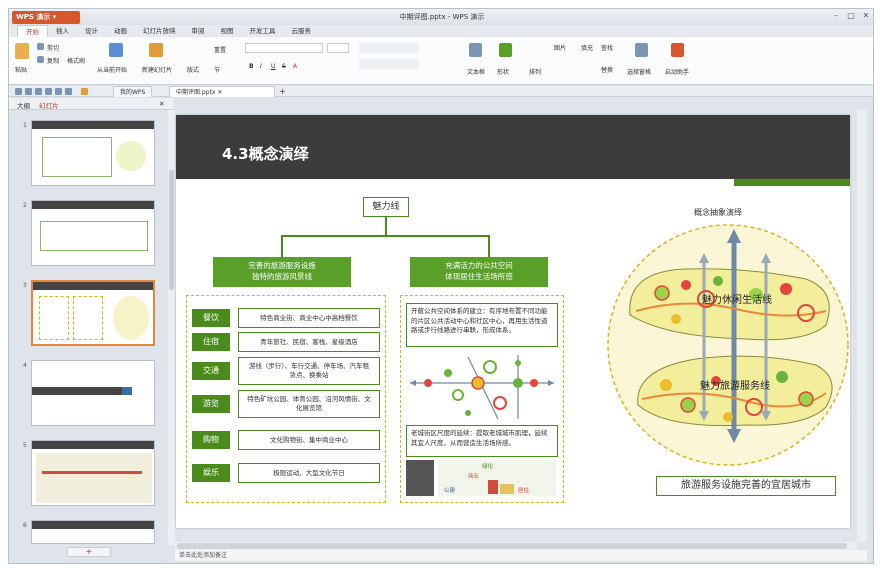 This screenshot has height=571, width=880. I want to click on find-button: 查找, so click(607, 47).